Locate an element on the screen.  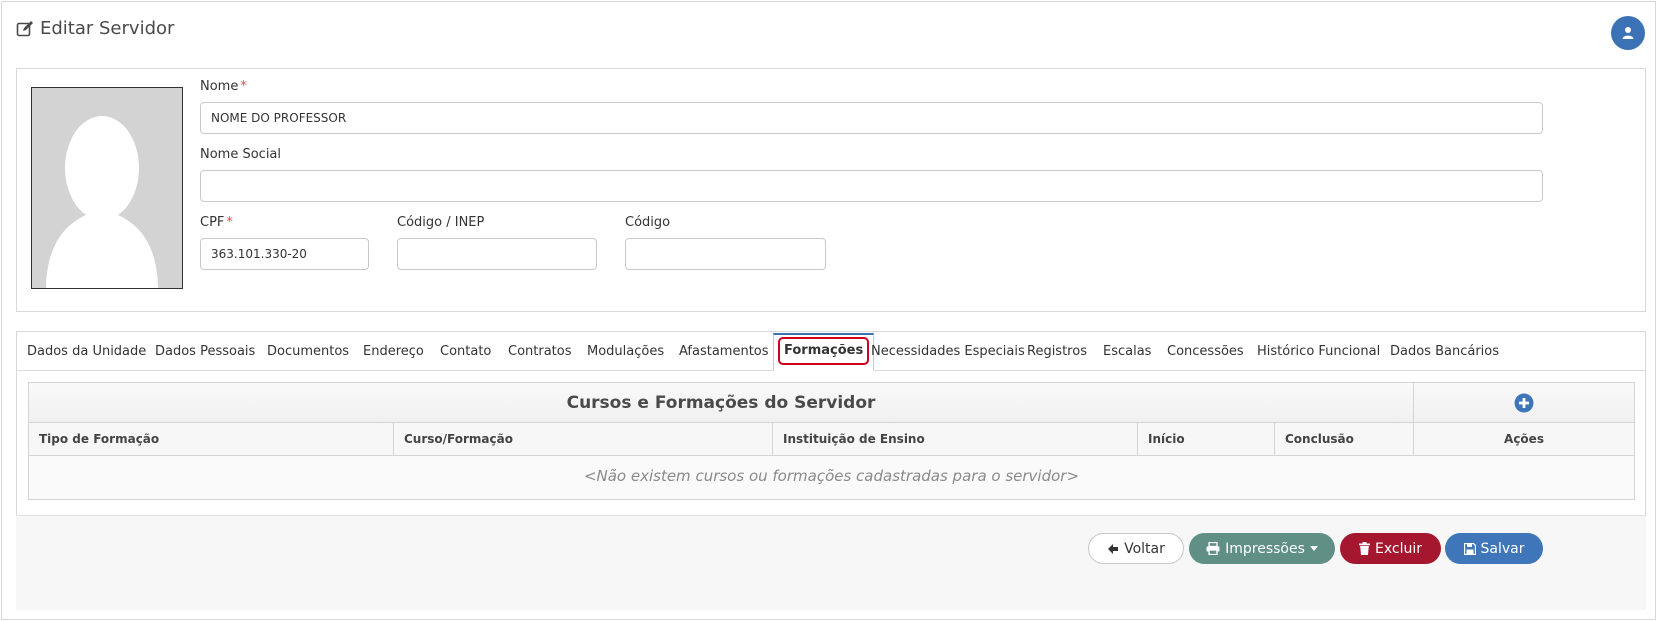
voltar-button: Voltar is located at coordinates (1136, 548).